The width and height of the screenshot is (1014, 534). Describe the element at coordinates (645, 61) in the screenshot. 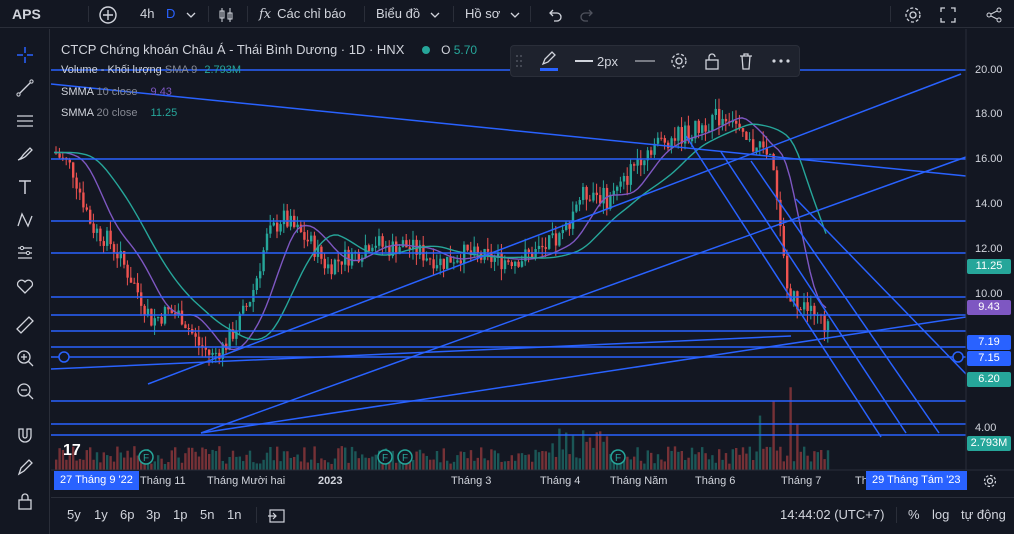

I see `line-style-icon` at that location.